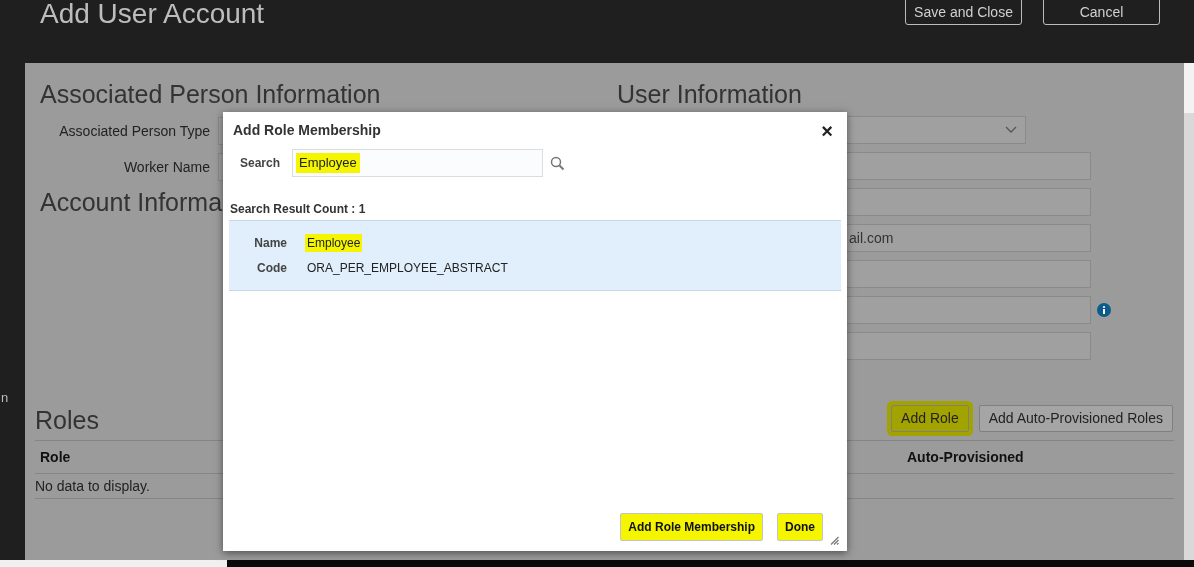  I want to click on search-field: Employee, so click(417, 163).